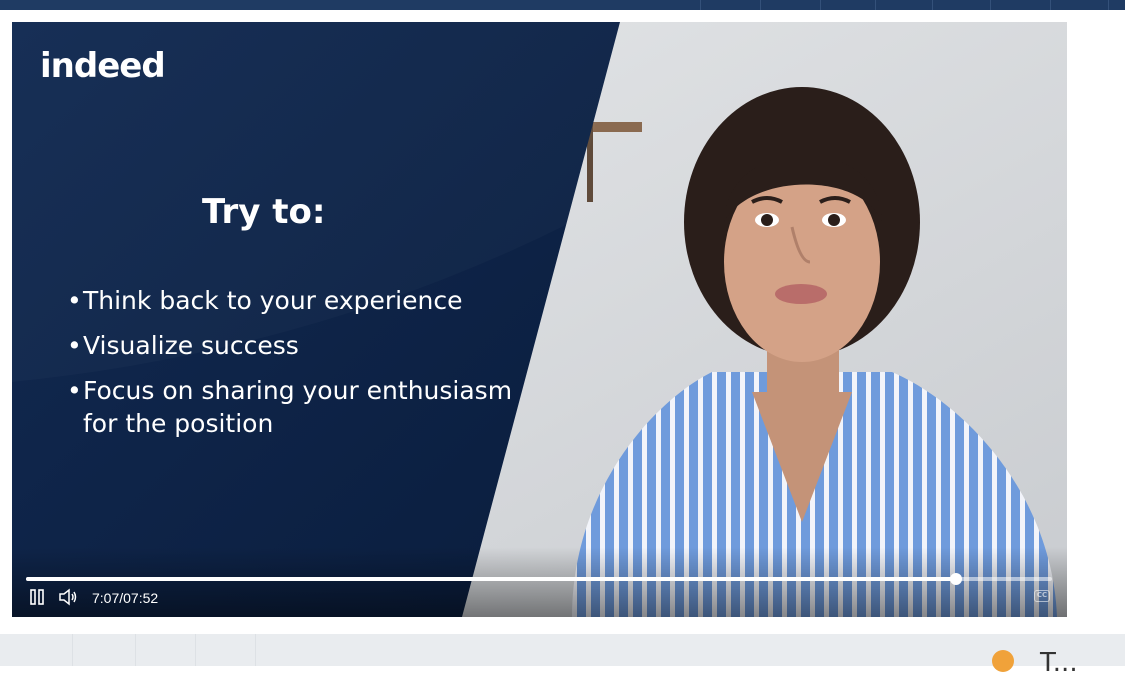 The height and width of the screenshot is (678, 1125). What do you see at coordinates (955, 579) in the screenshot?
I see `progress-scrubber` at bounding box center [955, 579].